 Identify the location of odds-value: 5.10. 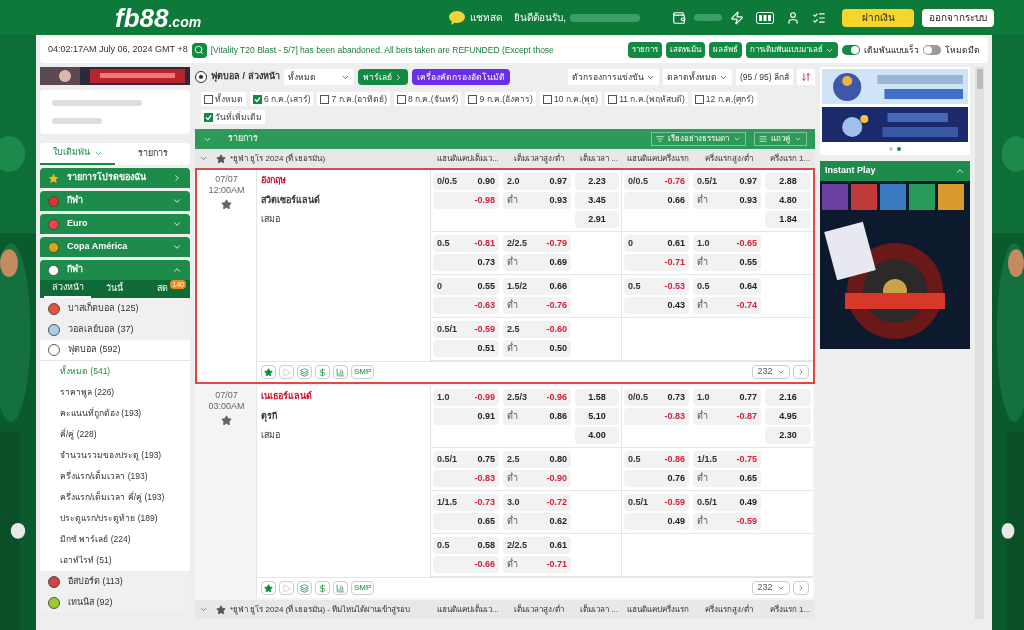
(597, 416).